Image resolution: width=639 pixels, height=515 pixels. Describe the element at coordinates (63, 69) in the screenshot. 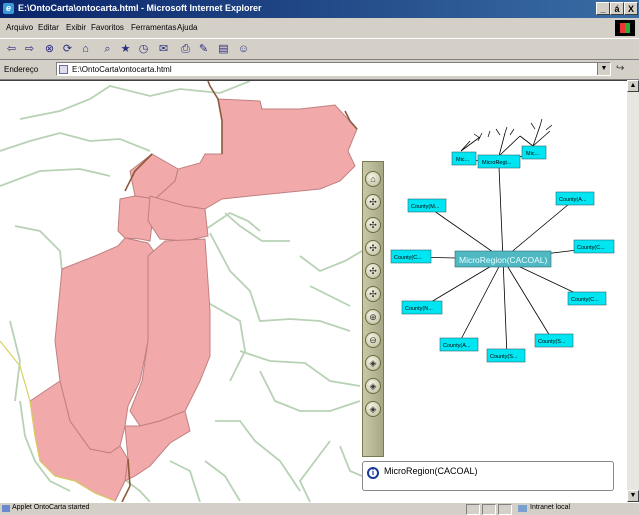

I see `page-icon` at that location.